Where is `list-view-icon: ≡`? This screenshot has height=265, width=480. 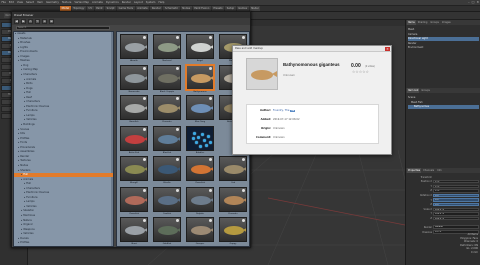 list-view-icon: ≡ is located at coordinates (44, 21).